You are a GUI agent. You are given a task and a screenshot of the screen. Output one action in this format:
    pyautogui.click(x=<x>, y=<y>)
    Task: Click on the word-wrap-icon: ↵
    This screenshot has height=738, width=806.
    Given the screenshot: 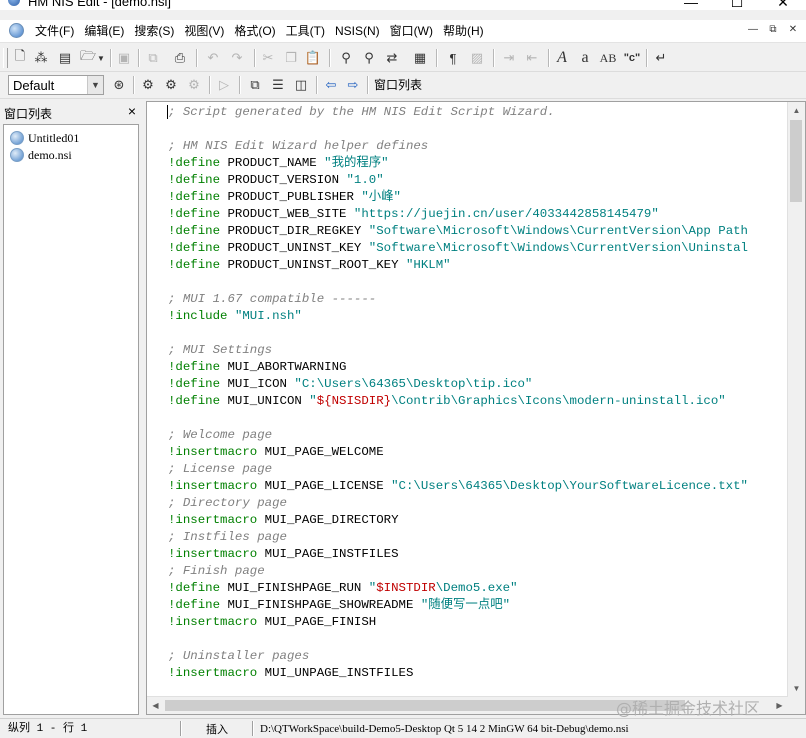 What is the action you would take?
    pyautogui.click(x=661, y=58)
    